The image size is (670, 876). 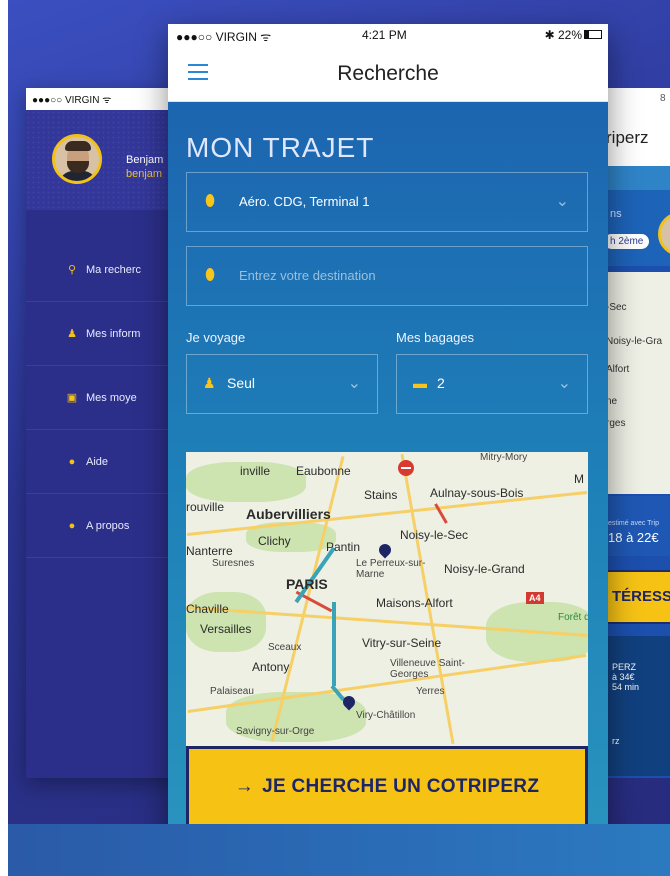 What do you see at coordinates (624, 667) in the screenshot?
I see `offer-line: PERZ` at bounding box center [624, 667].